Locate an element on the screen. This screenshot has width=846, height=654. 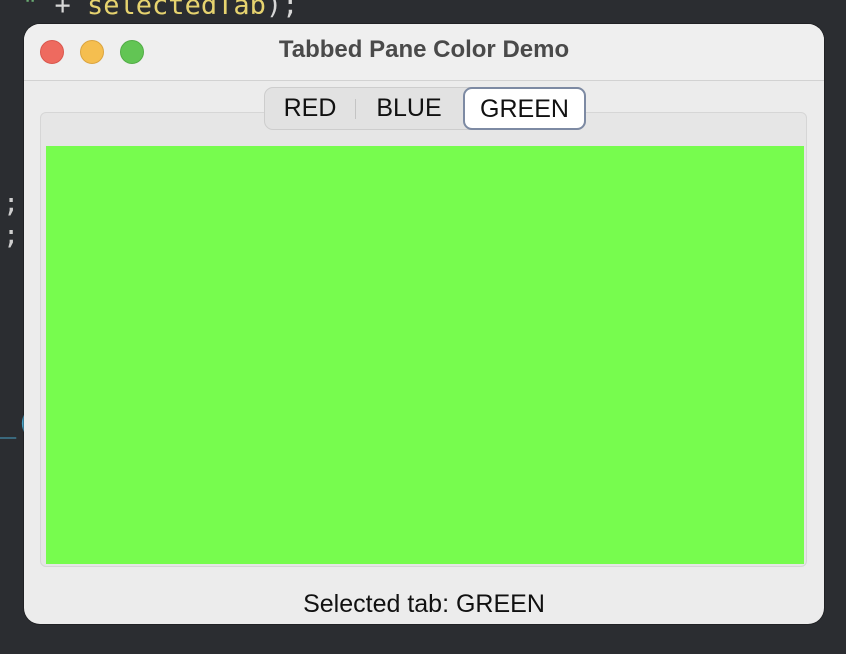
title-bar: Tabbed Pane Color Demo is located at coordinates (424, 52).